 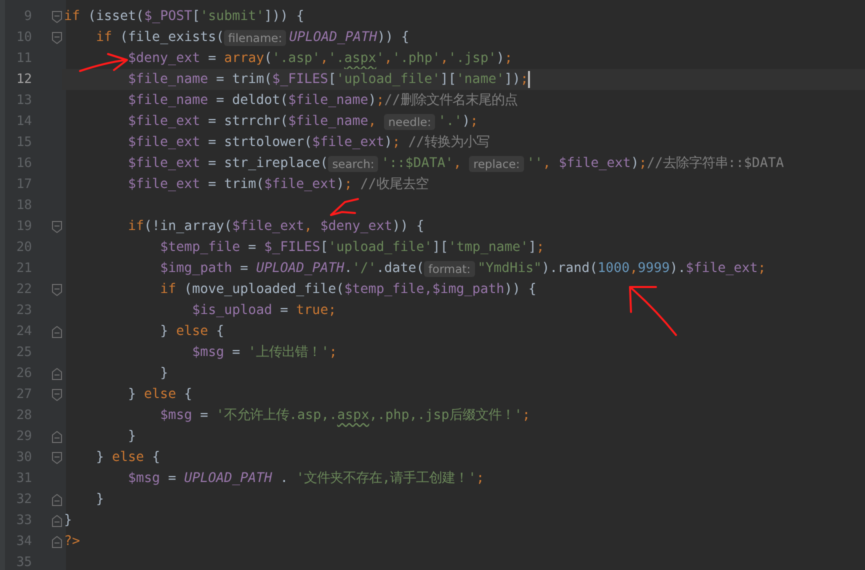 What do you see at coordinates (255, 38) in the screenshot?
I see `parameter-hint: filename:` at bounding box center [255, 38].